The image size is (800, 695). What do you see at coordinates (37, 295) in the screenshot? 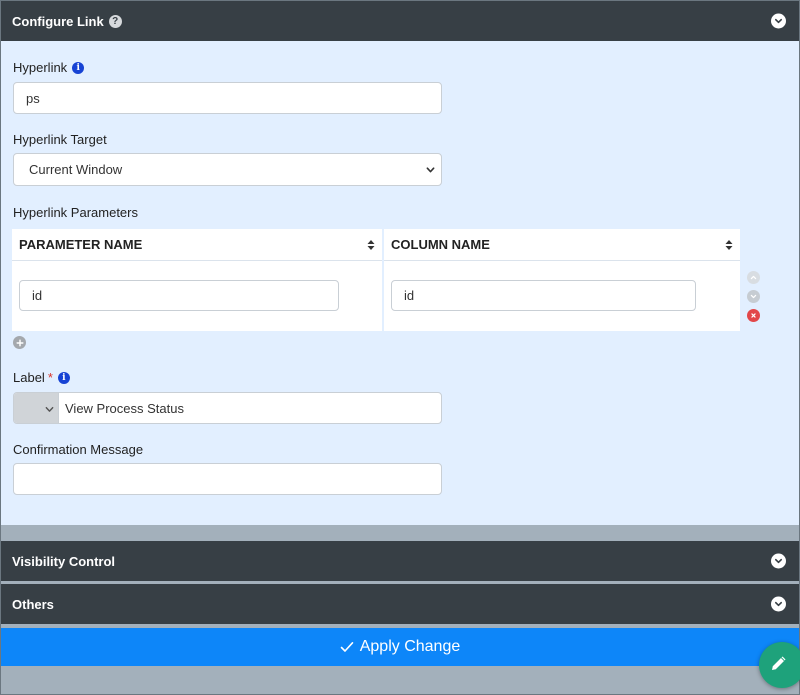
I see `parameter-name-value: id` at bounding box center [37, 295].